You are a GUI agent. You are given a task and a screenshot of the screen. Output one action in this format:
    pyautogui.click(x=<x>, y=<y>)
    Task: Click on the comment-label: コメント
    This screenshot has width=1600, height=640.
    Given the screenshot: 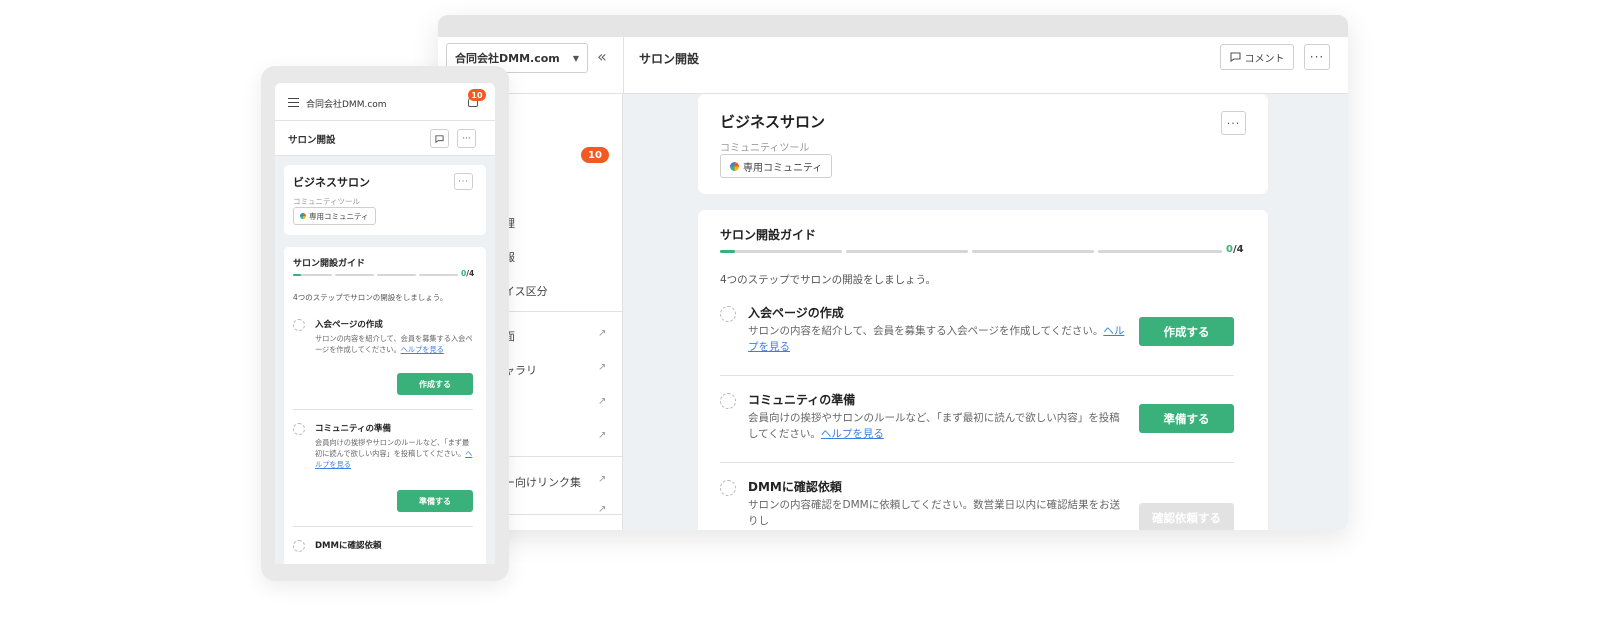 What is the action you would take?
    pyautogui.click(x=1264, y=59)
    